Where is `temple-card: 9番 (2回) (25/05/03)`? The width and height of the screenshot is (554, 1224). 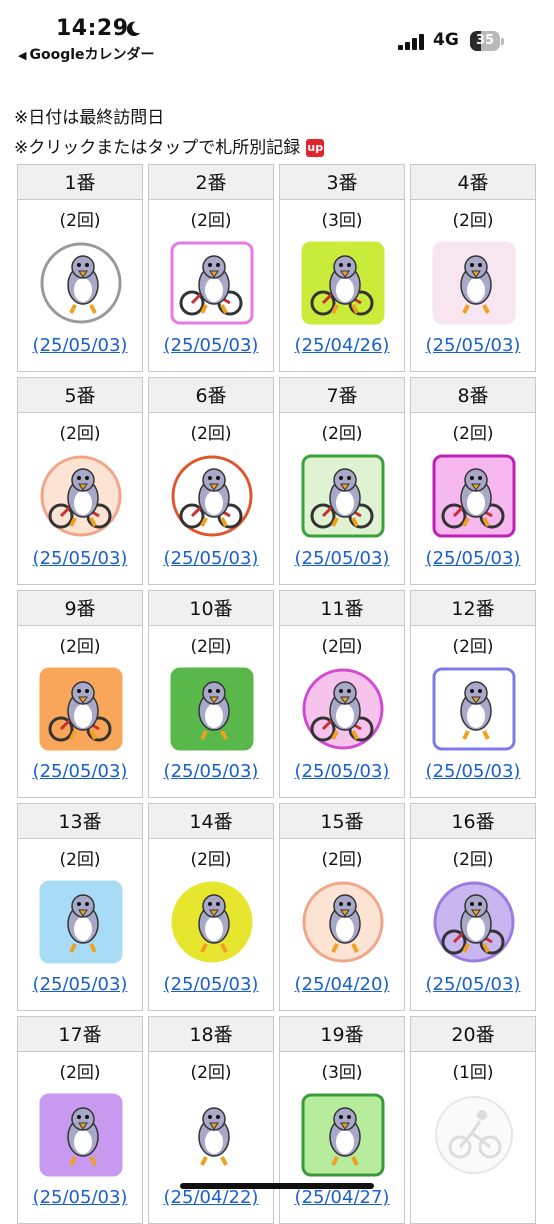 temple-card: 9番 (2回) (25/05/03) is located at coordinates (80, 694).